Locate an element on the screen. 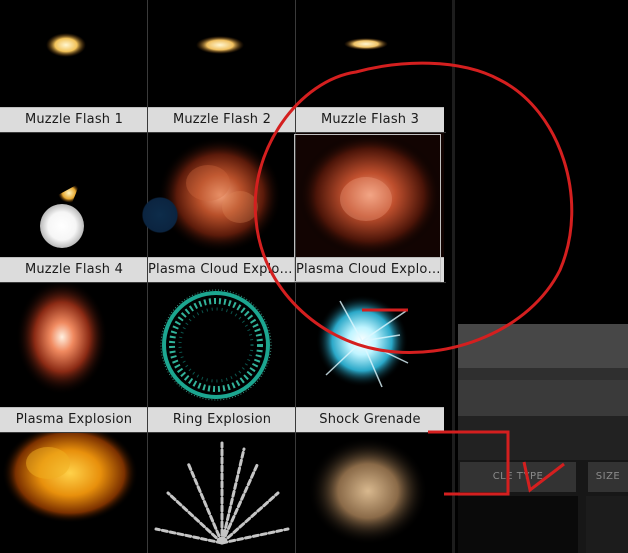  size-column-area is located at coordinates (607, 524).